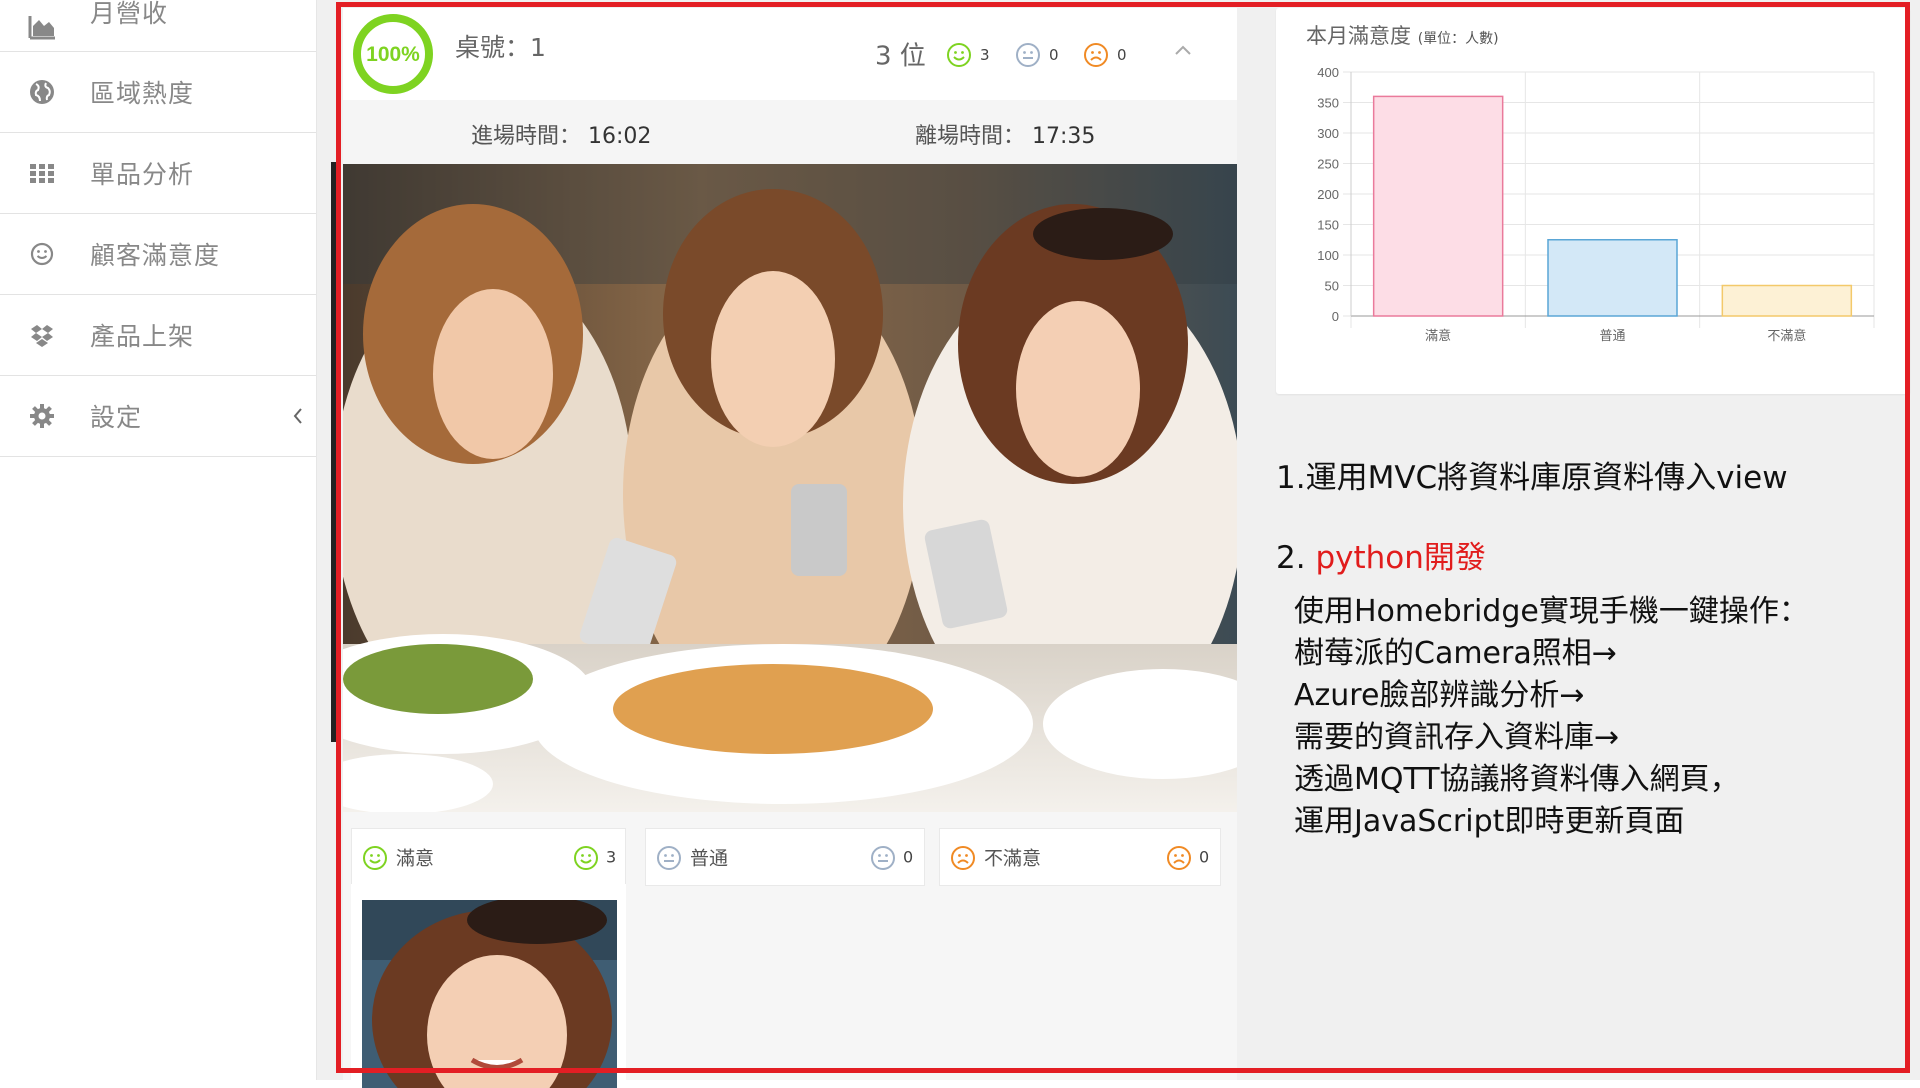  What do you see at coordinates (142, 93) in the screenshot?
I see `sidebar-item-label: 區域熱度` at bounding box center [142, 93].